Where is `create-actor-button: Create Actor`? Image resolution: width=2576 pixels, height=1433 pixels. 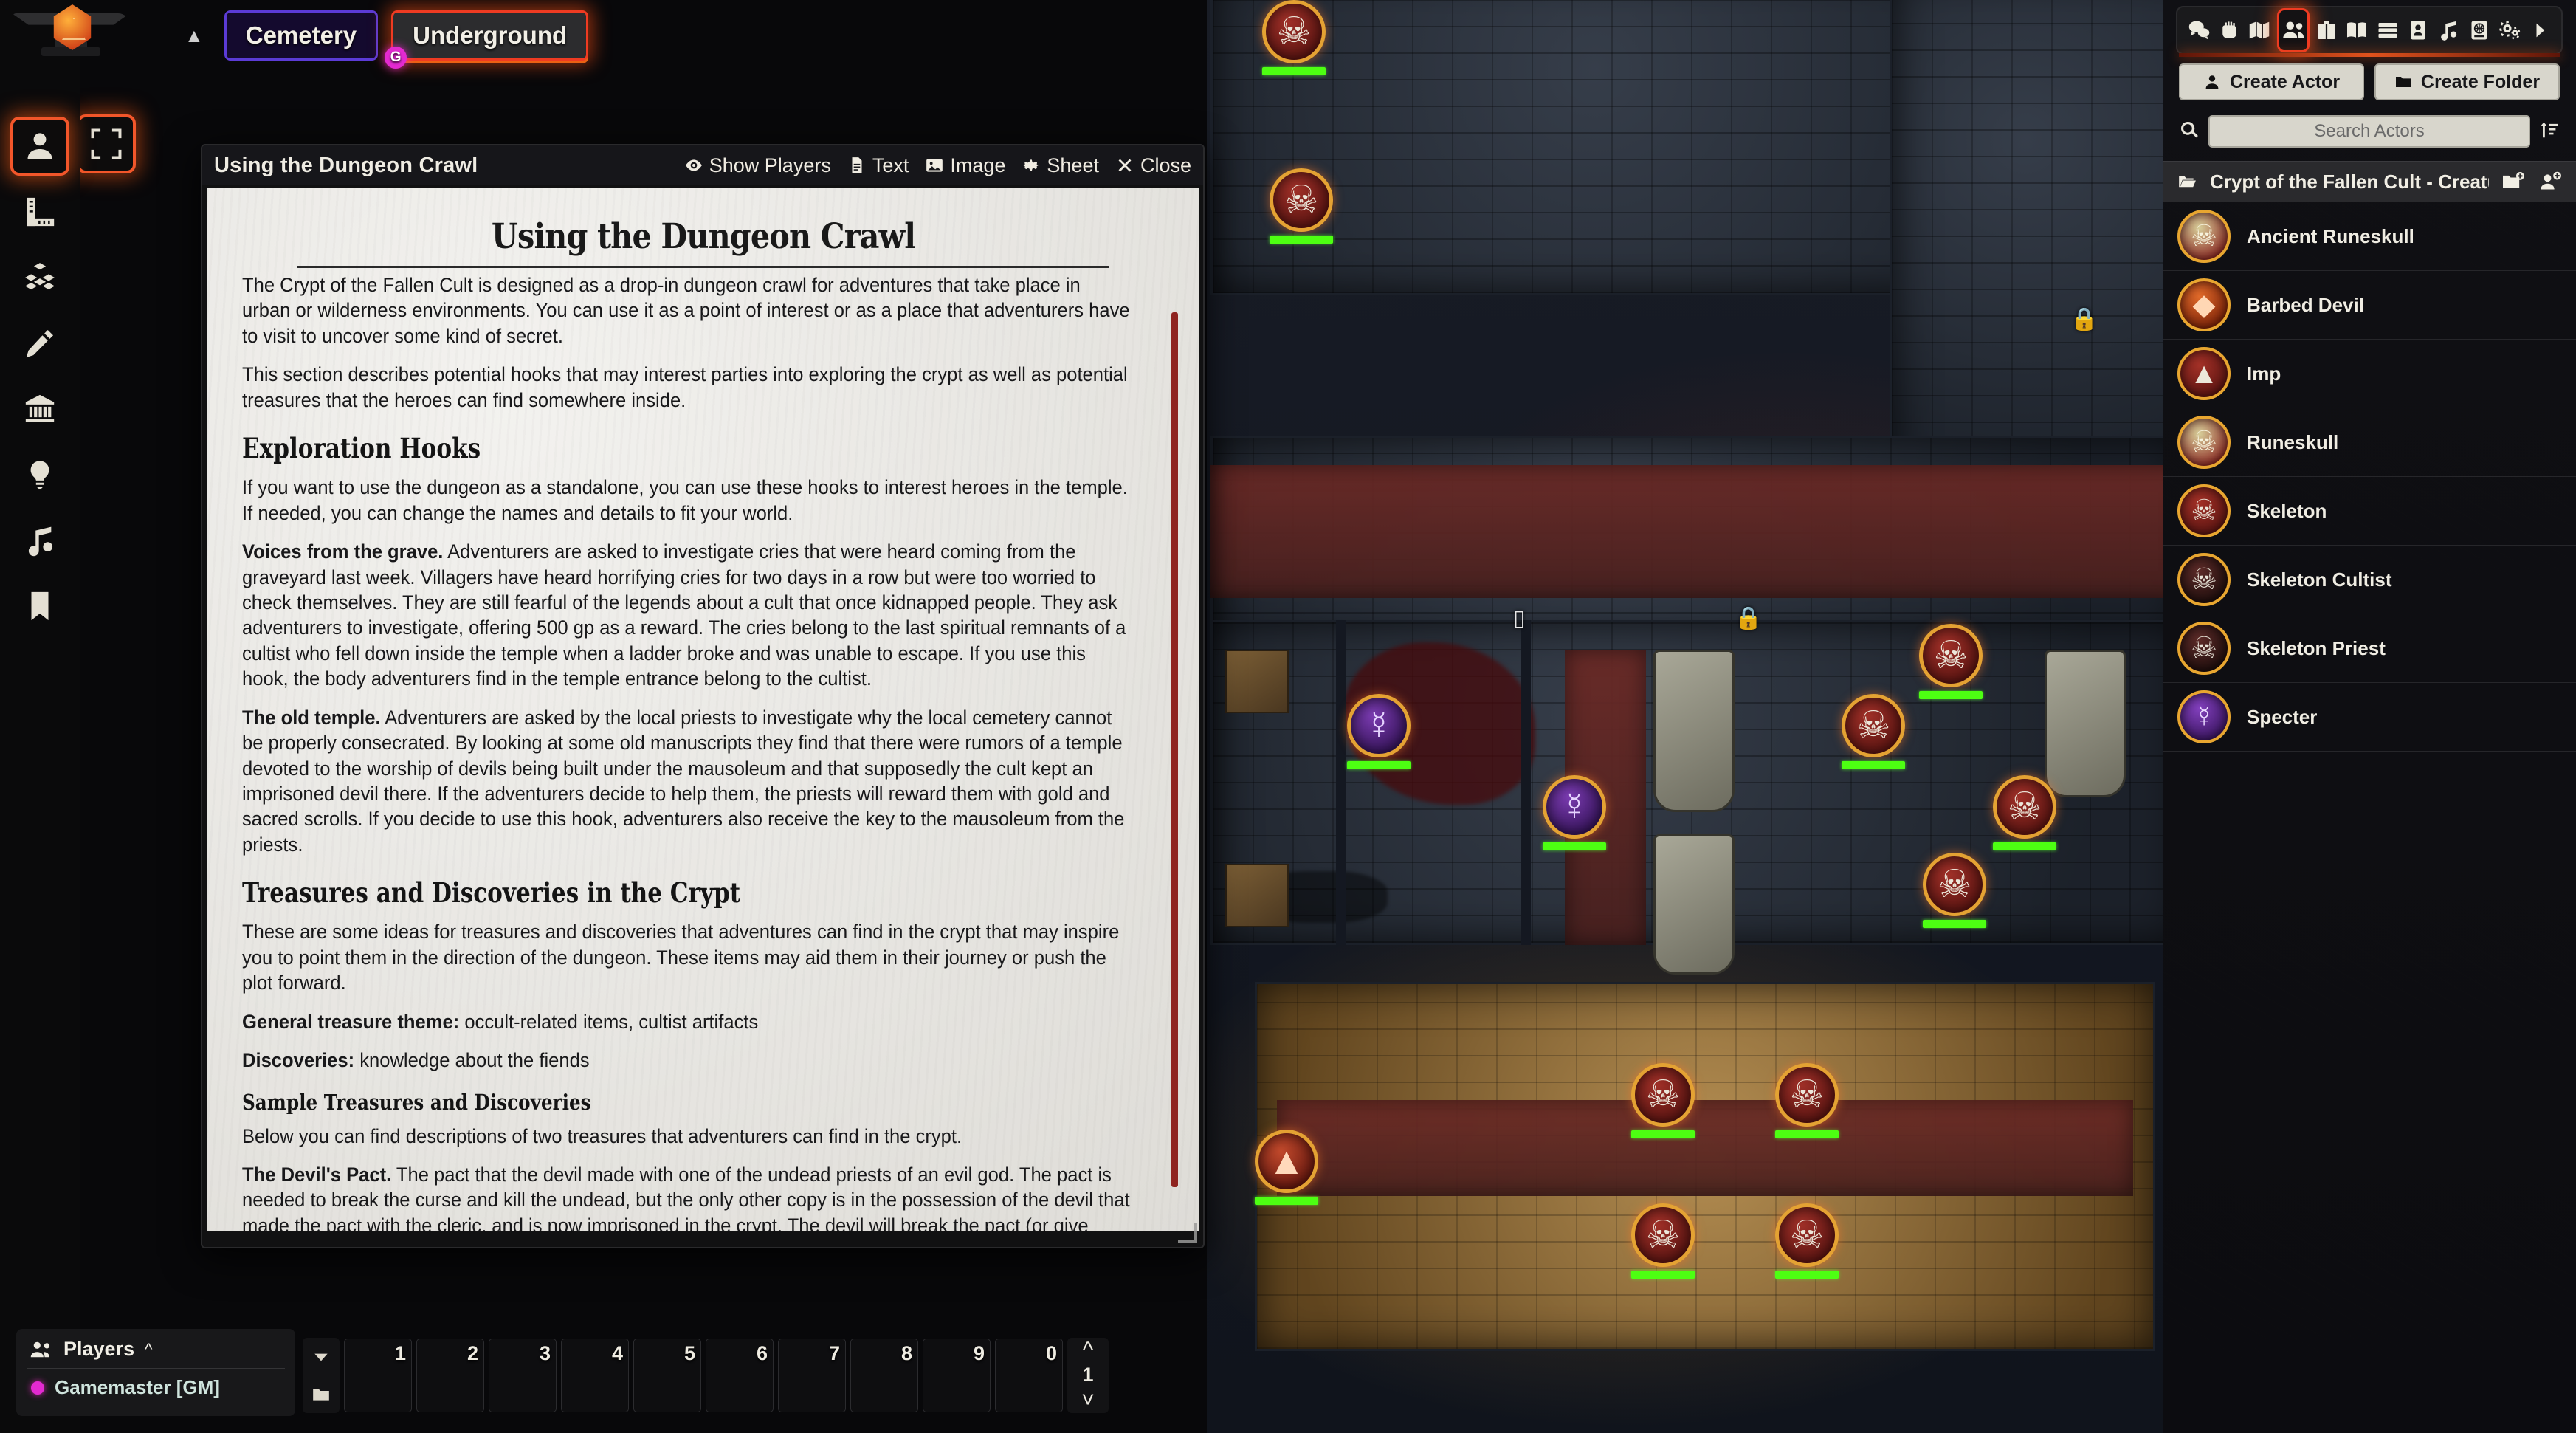
create-actor-button: Create Actor is located at coordinates (2271, 81).